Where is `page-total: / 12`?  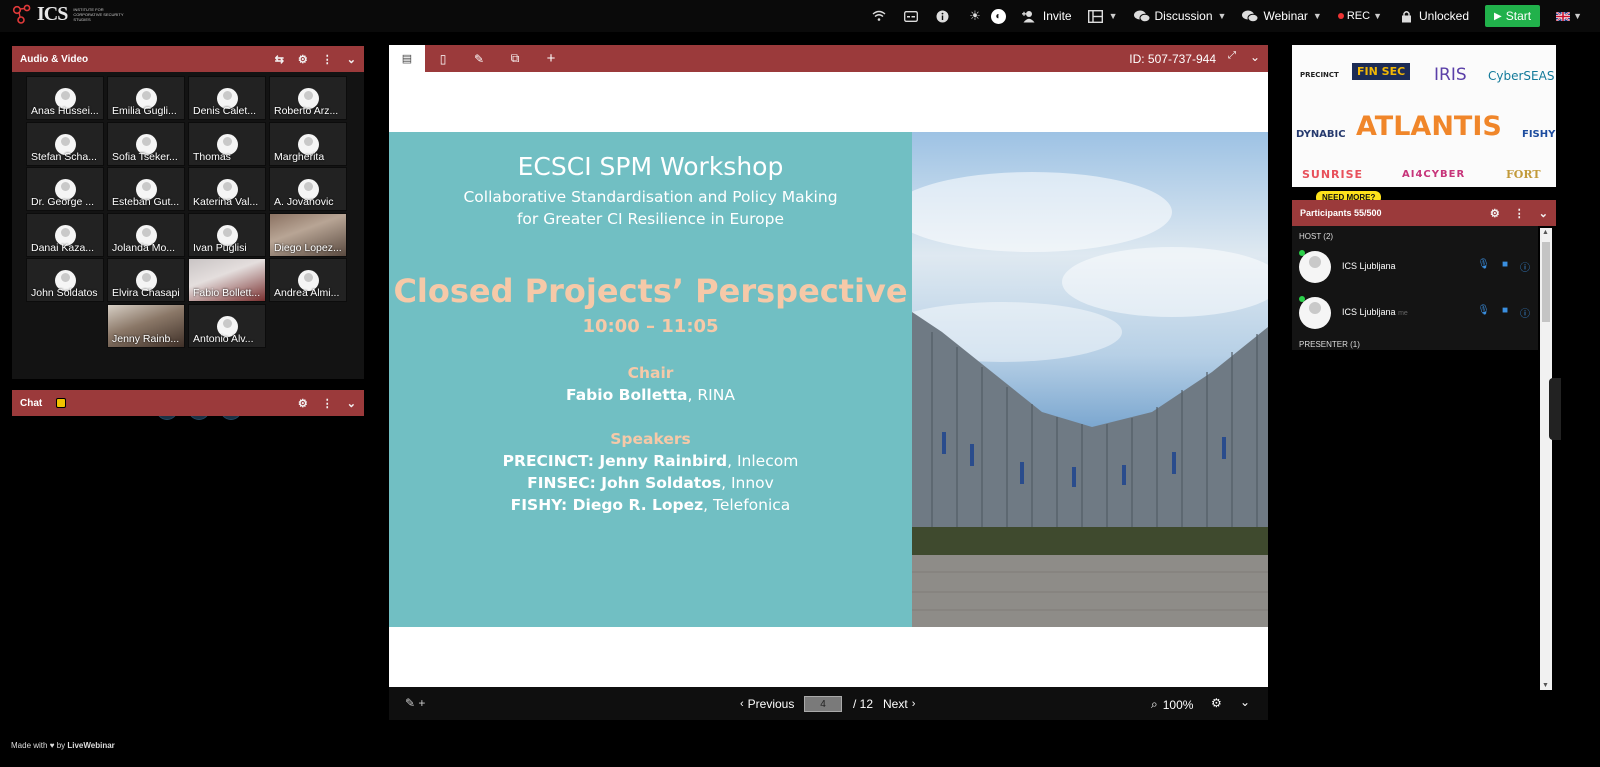
page-total: / 12 is located at coordinates (863, 704).